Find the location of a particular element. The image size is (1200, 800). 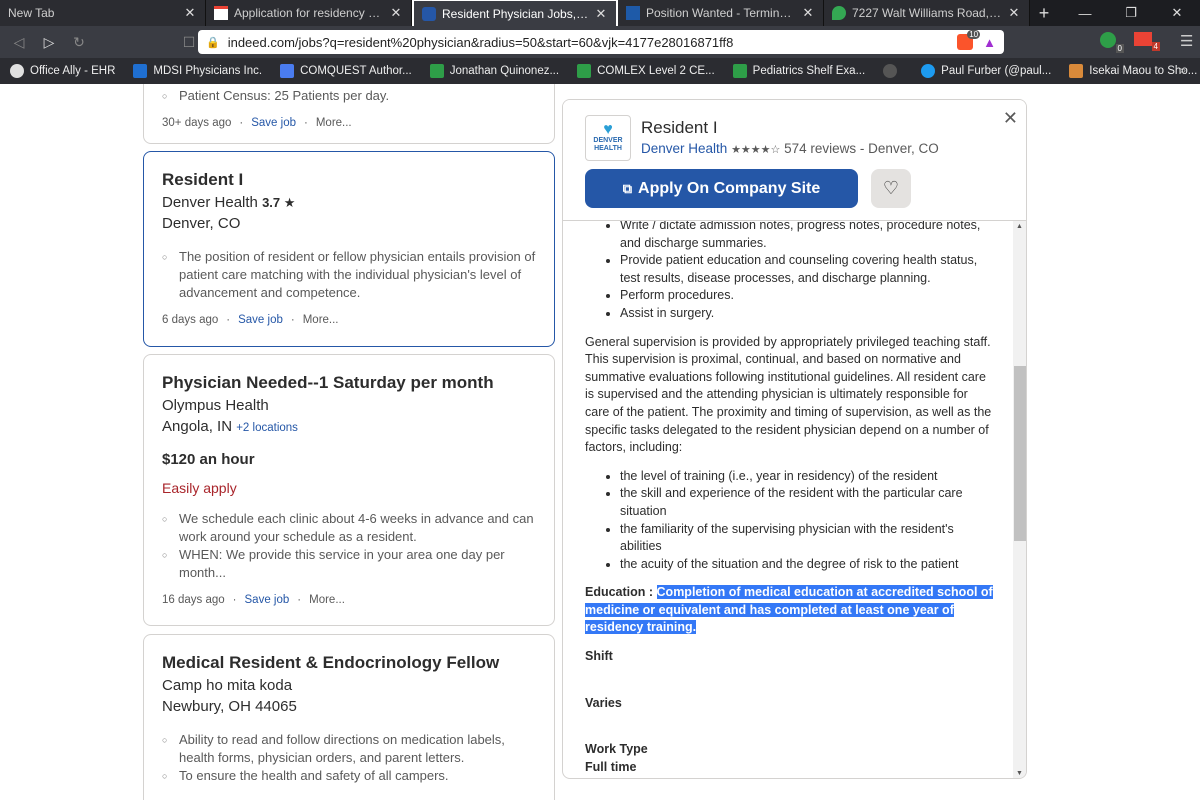

education-label: Education : is located at coordinates (621, 592).